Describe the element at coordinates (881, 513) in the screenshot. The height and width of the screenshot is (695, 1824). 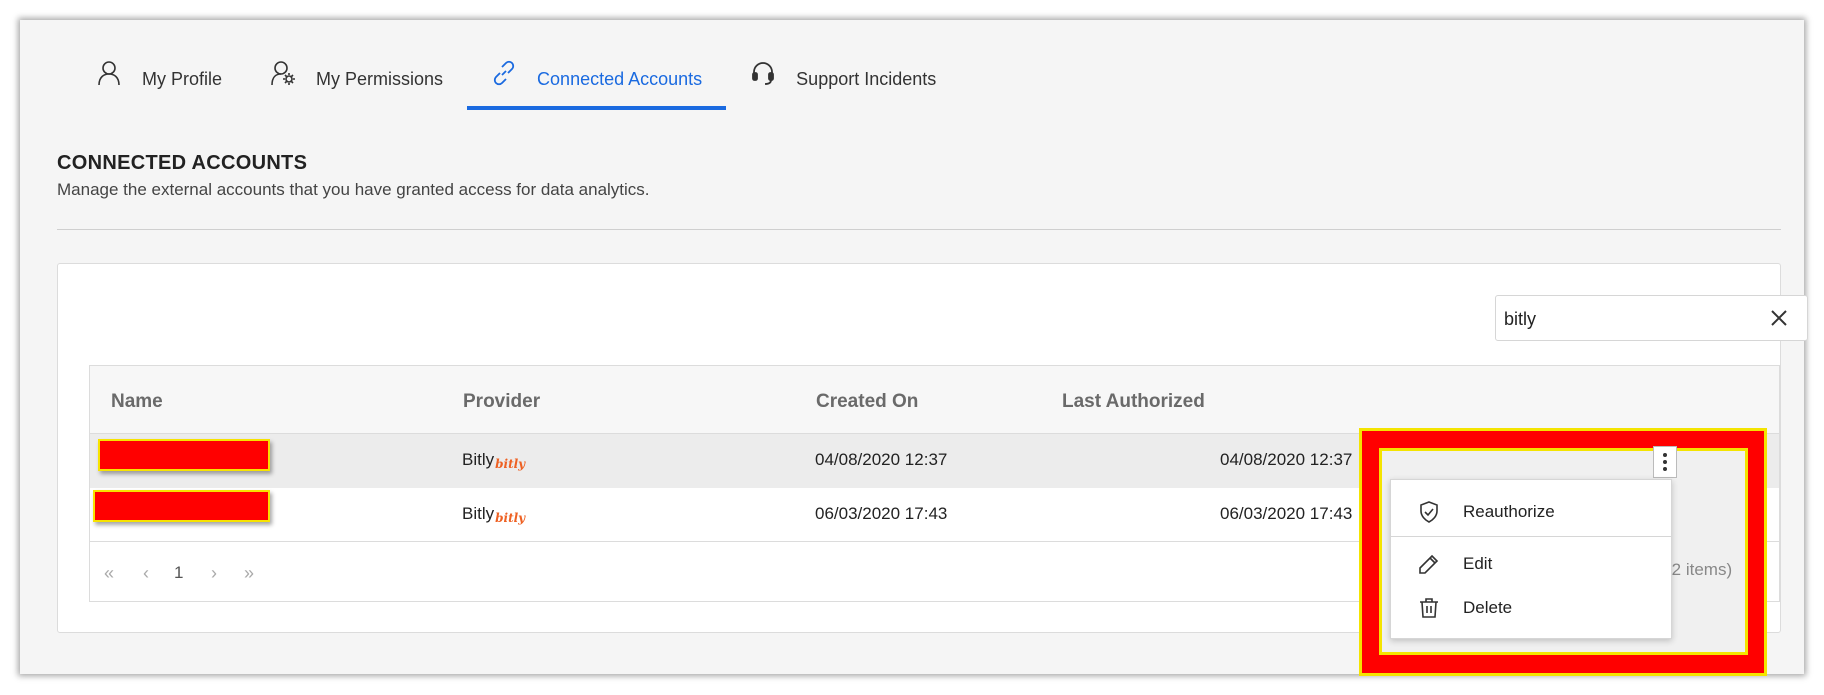
I see `created-on-cell: 06/03/2020 17:43` at that location.